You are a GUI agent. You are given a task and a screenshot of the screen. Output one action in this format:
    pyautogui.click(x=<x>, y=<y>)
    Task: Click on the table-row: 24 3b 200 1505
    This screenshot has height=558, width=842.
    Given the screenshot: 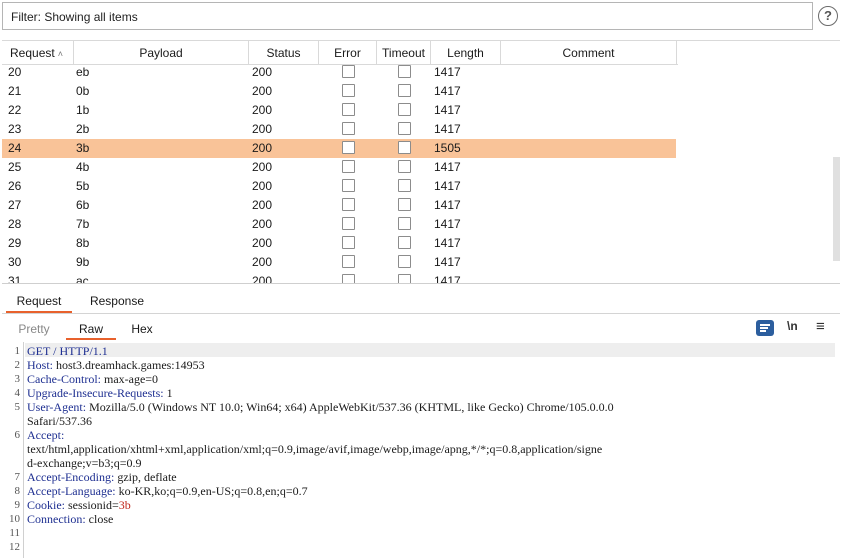 What is the action you would take?
    pyautogui.click(x=339, y=148)
    